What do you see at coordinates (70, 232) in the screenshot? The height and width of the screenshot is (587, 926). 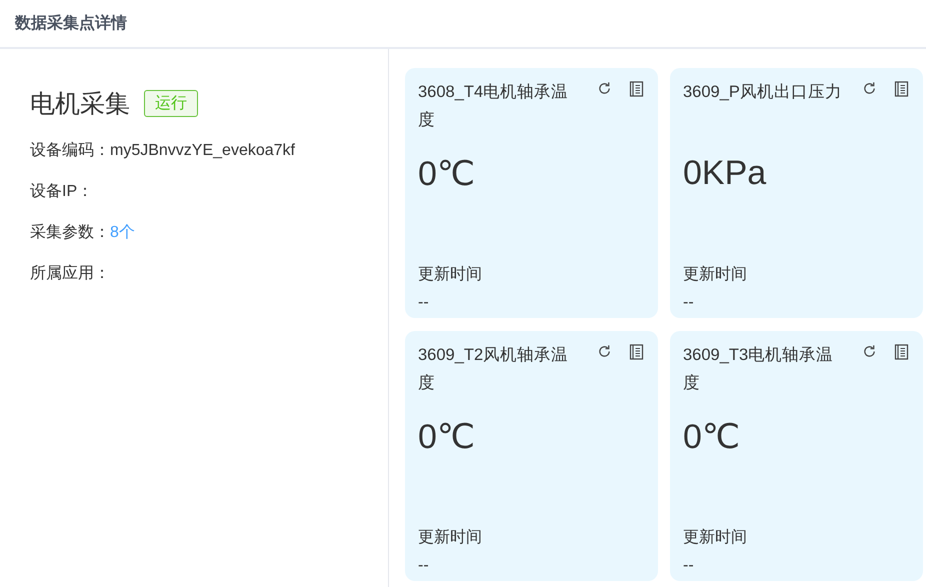 I see `field-label: 采集参数：` at bounding box center [70, 232].